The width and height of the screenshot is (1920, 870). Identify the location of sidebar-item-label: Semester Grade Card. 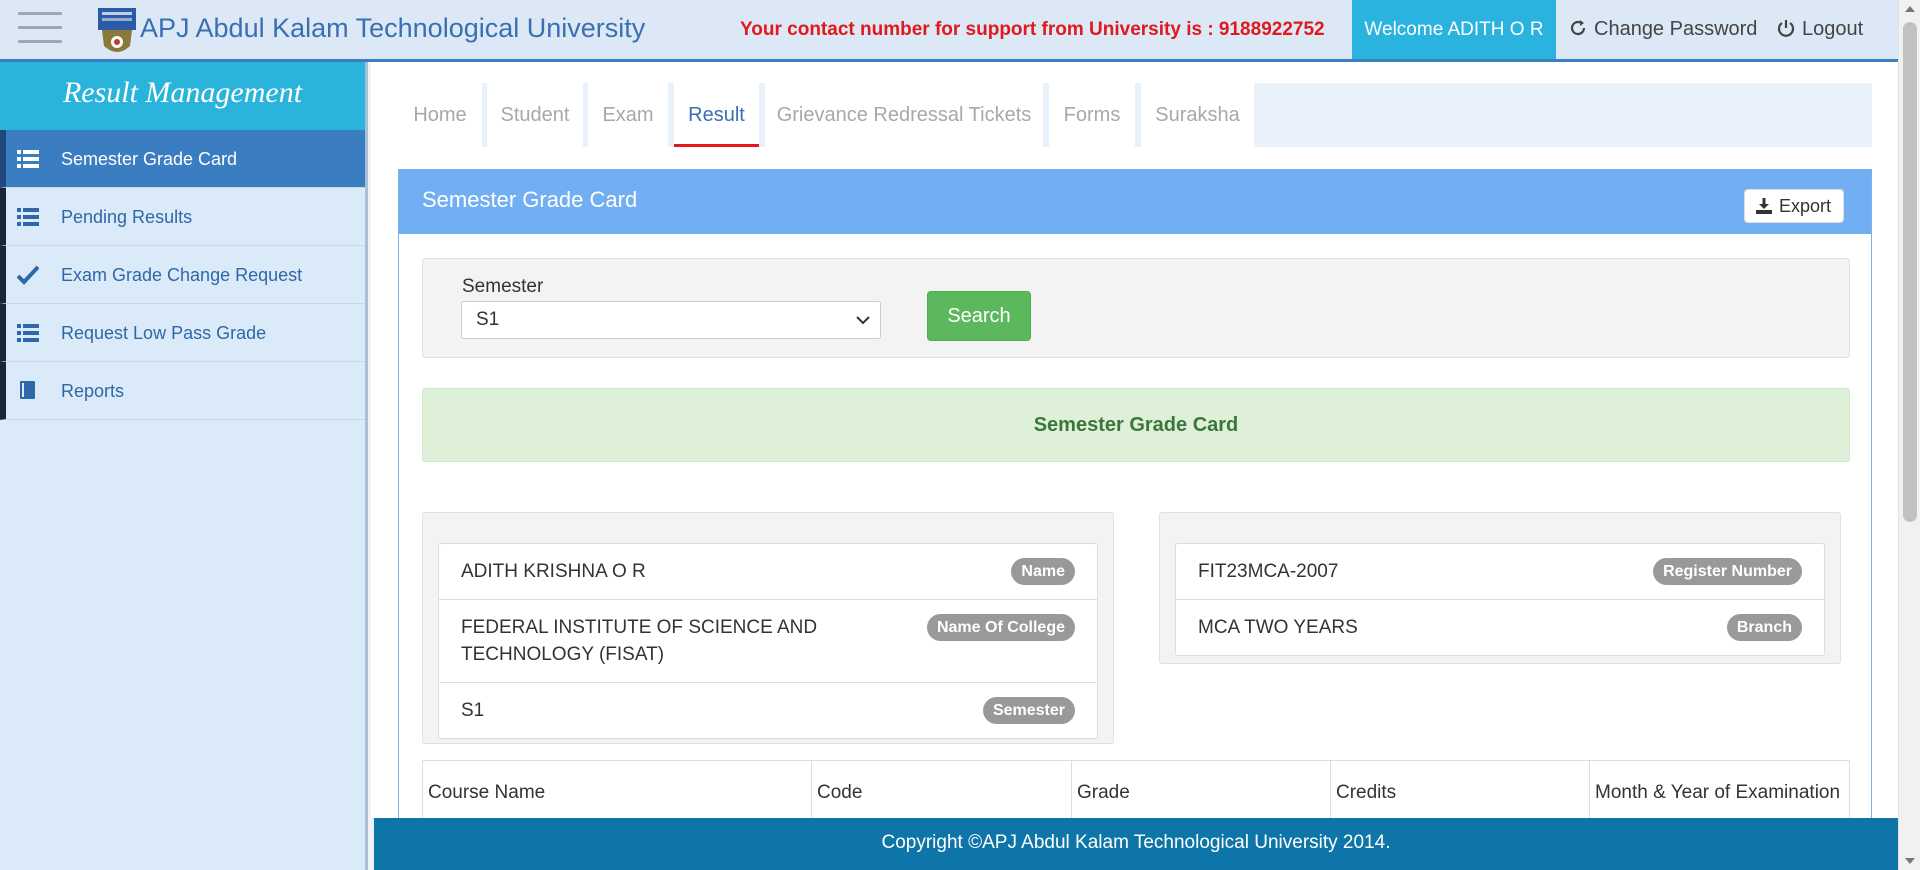
(149, 159).